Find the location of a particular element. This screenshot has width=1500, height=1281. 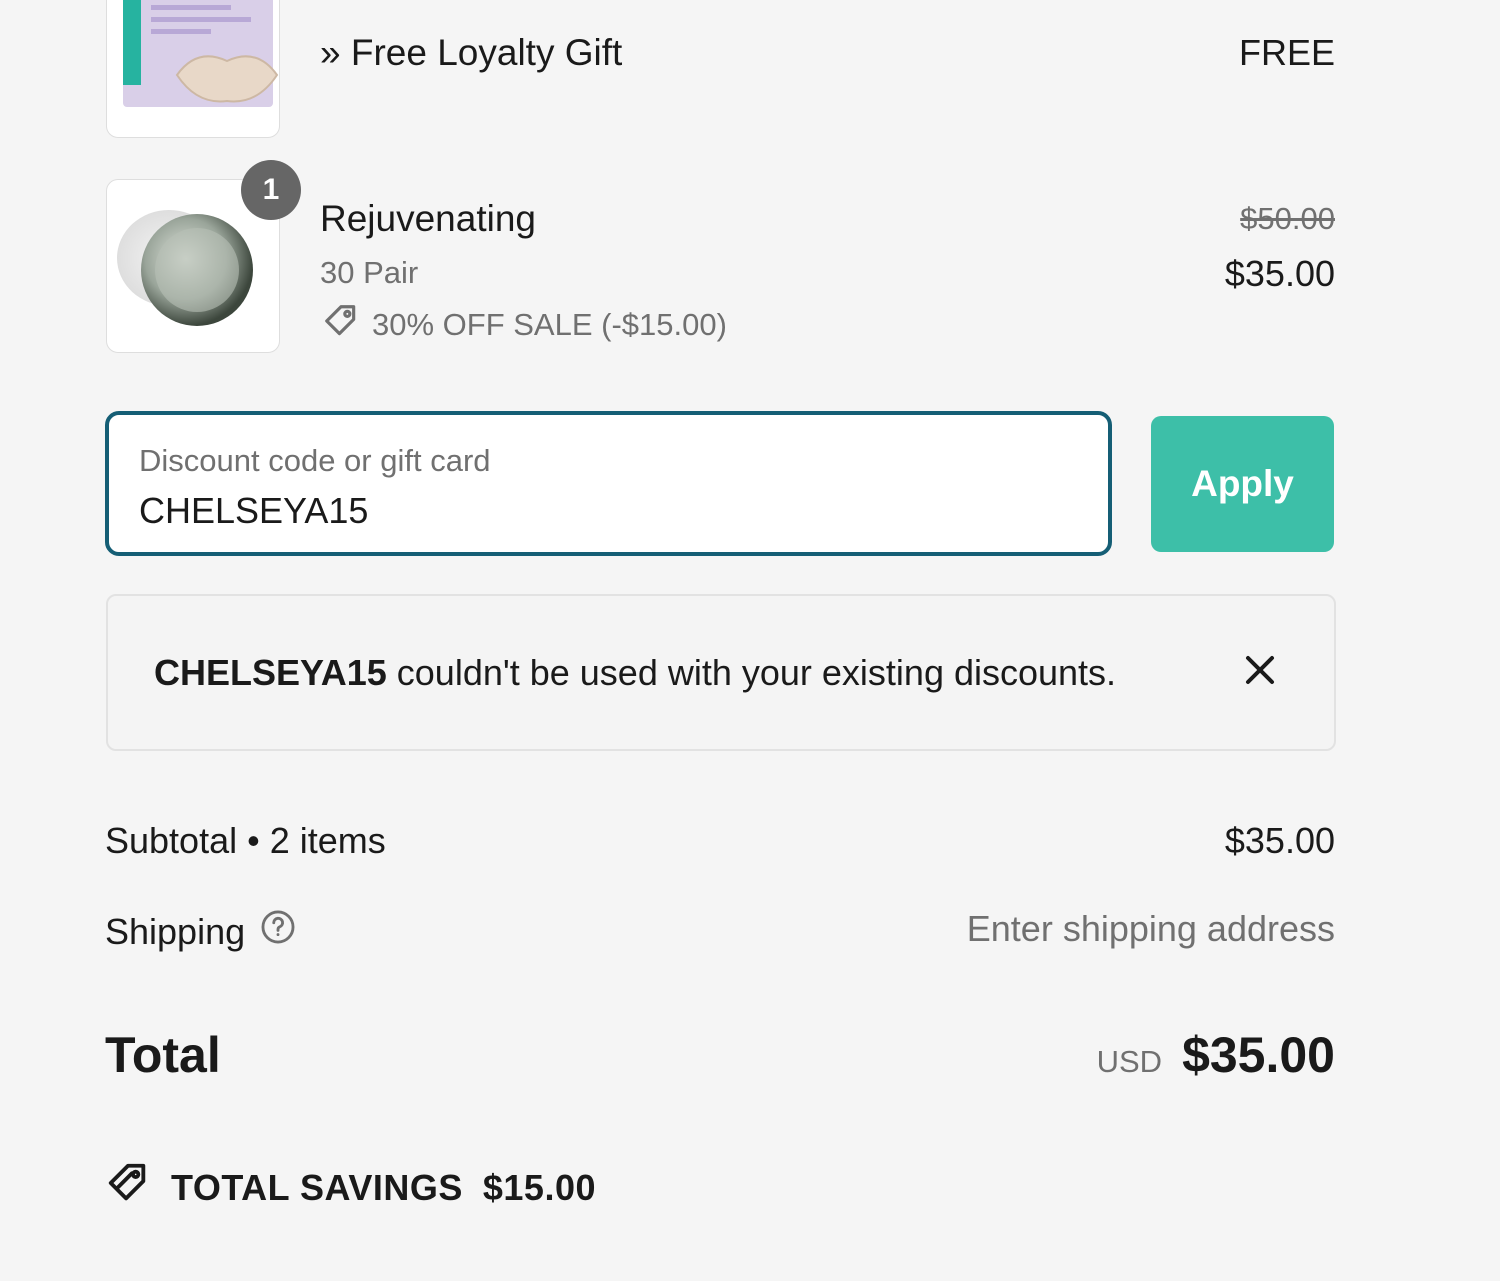

total-savings: TOTAL SAVINGS $15.00 is located at coordinates (350, 1187).